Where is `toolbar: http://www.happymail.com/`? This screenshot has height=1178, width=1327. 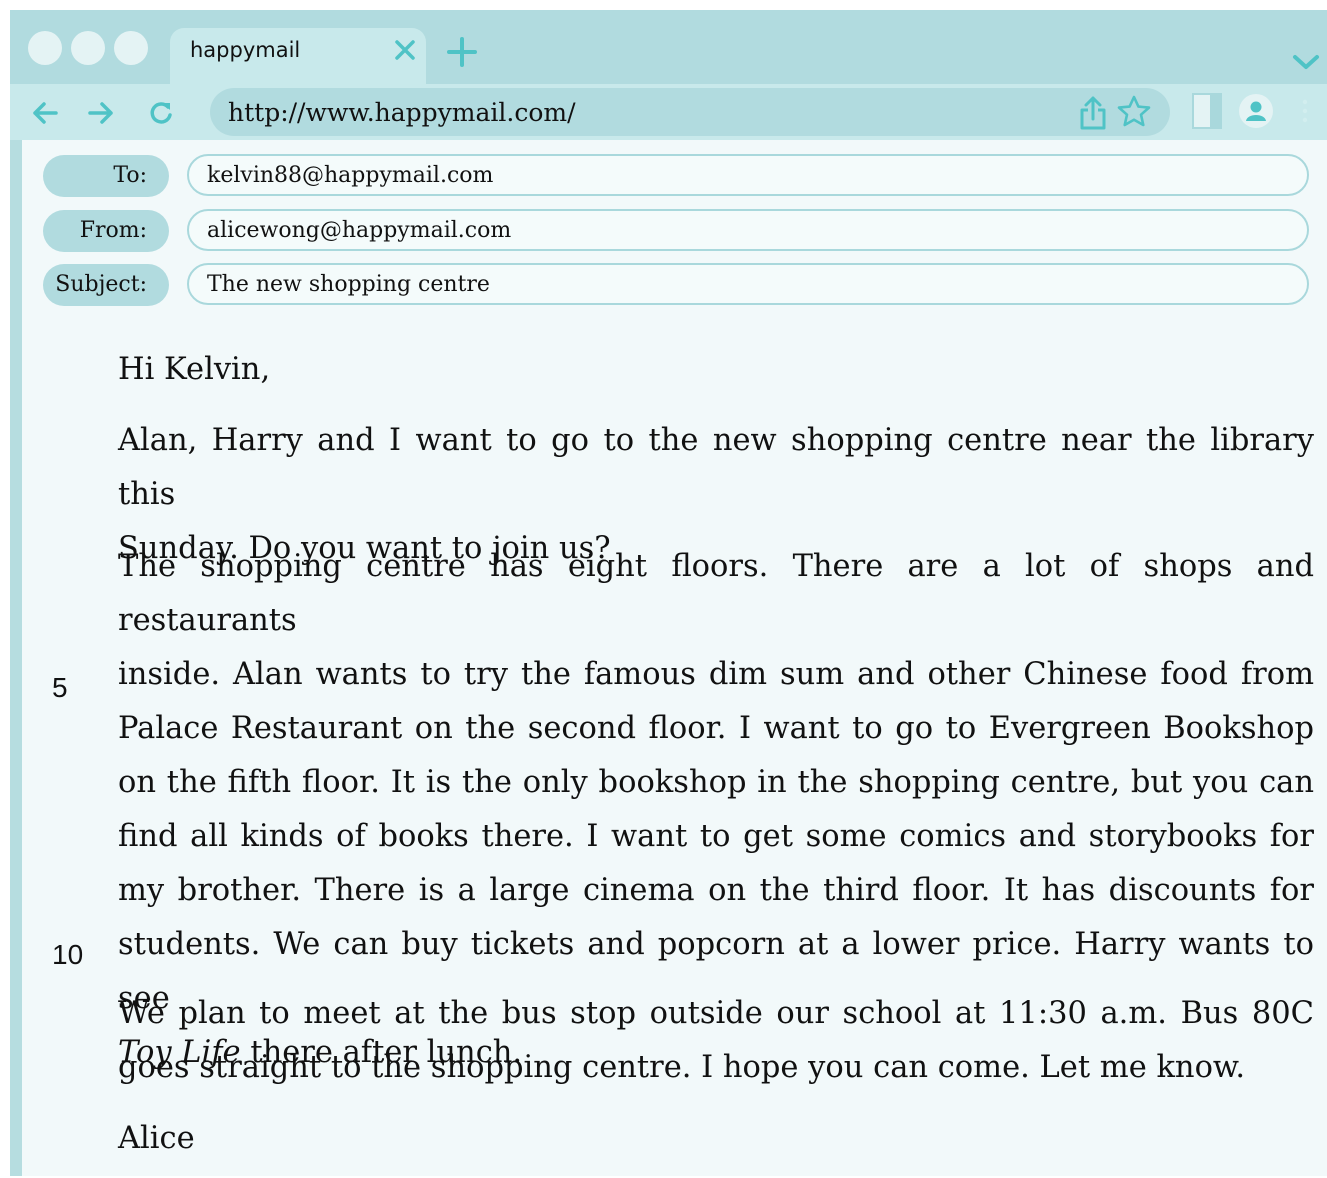
toolbar: http://www.happymail.com/ is located at coordinates (668, 112).